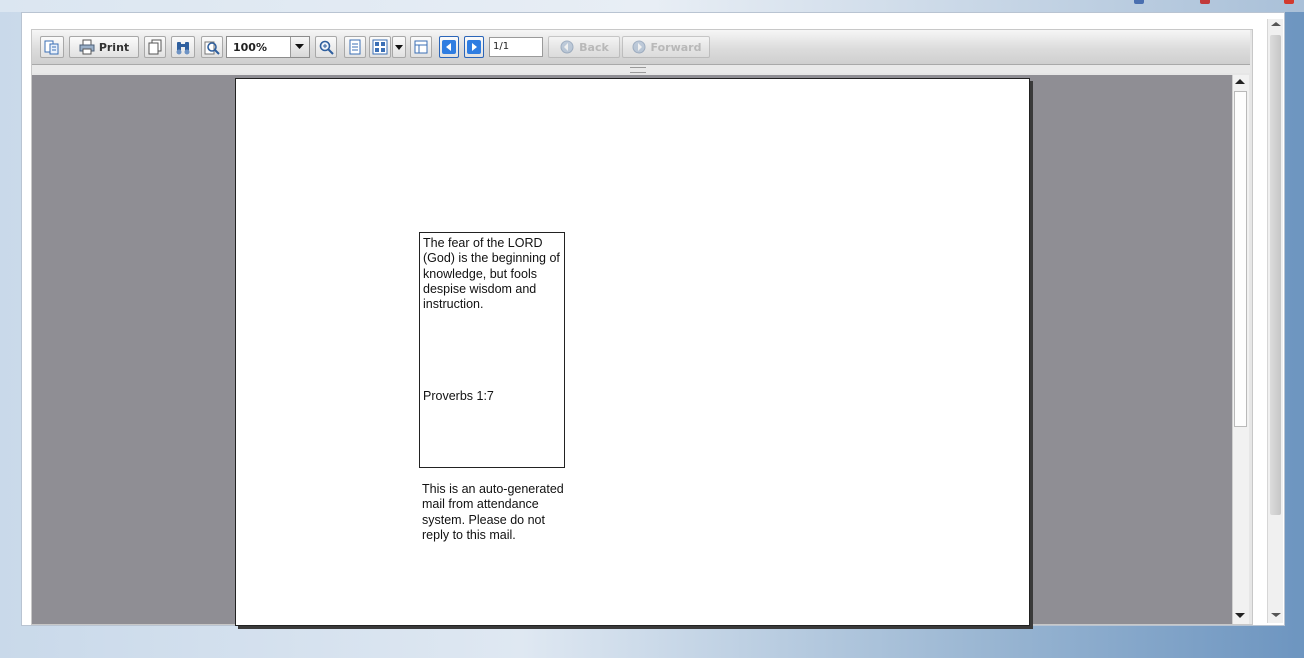  Describe the element at coordinates (567, 47) in the screenshot. I see `back-icon` at that location.